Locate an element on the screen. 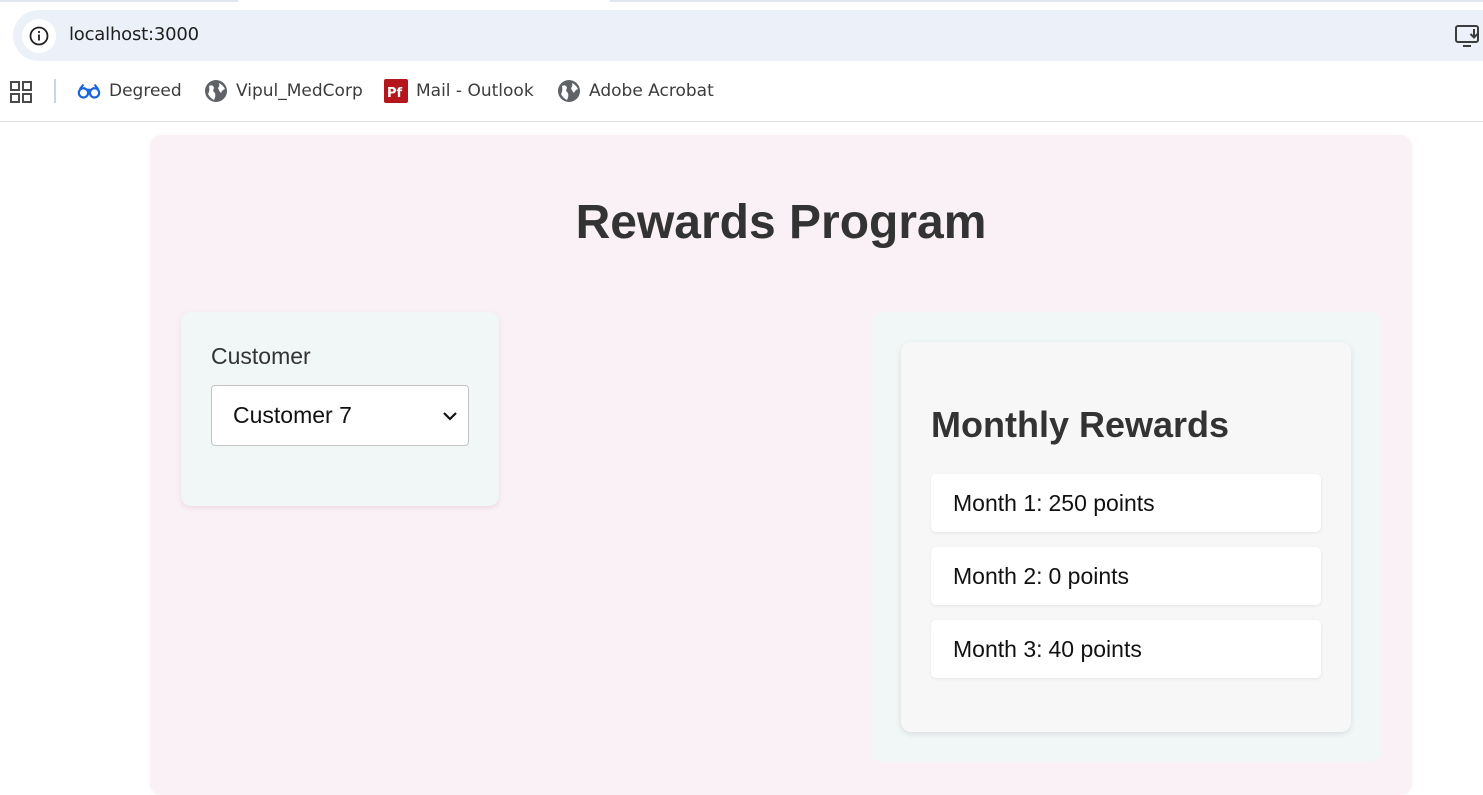 This screenshot has width=1483, height=795. bookmark-degreed: Degreed is located at coordinates (129, 91).